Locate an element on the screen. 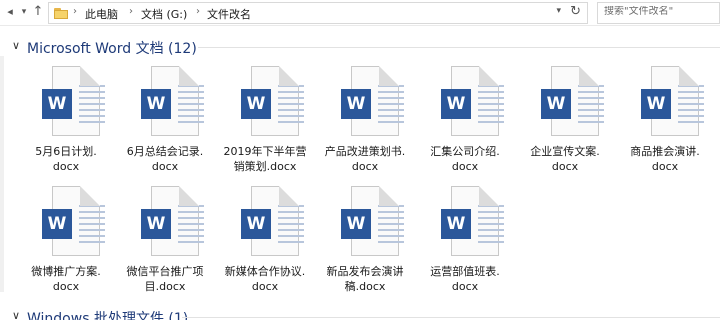 This screenshot has width=720, height=320. breadcrumb-drive: 文档 (G:) is located at coordinates (164, 14).